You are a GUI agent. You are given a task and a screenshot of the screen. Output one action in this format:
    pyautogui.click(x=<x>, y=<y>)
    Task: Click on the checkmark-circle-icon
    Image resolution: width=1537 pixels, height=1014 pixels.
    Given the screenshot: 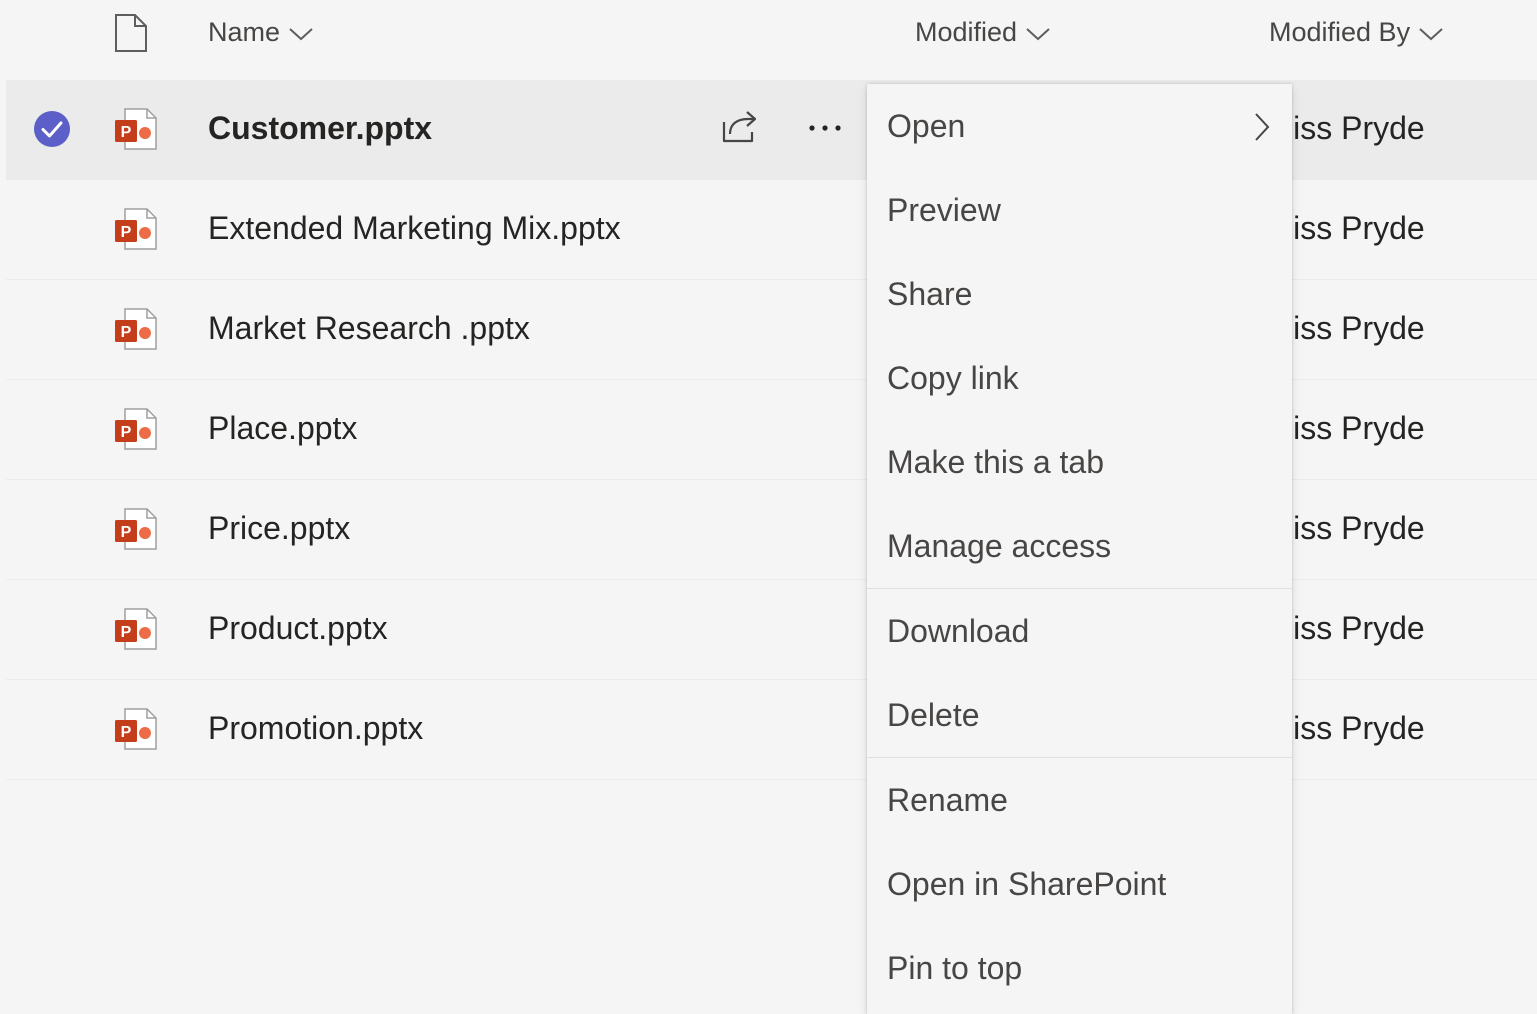 What is the action you would take?
    pyautogui.click(x=52, y=129)
    